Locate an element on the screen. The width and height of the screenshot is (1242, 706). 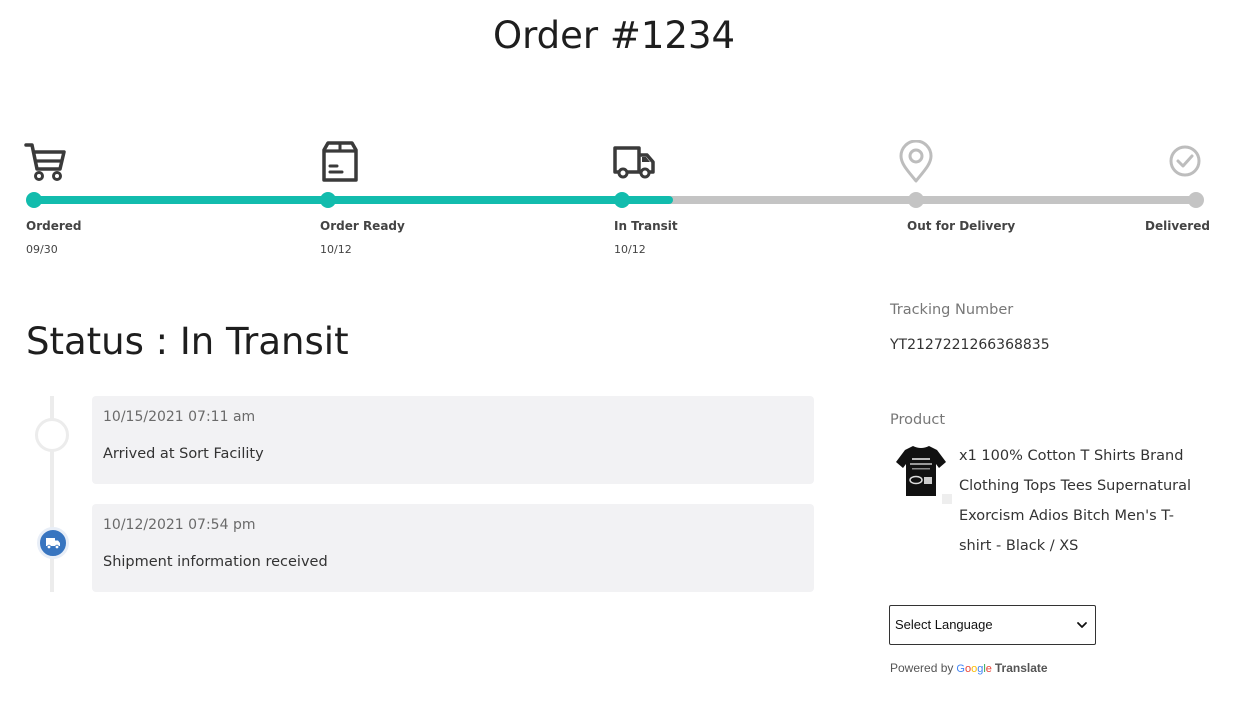
event-timestamp: 10/12/2021 07:54 pm is located at coordinates (179, 525).